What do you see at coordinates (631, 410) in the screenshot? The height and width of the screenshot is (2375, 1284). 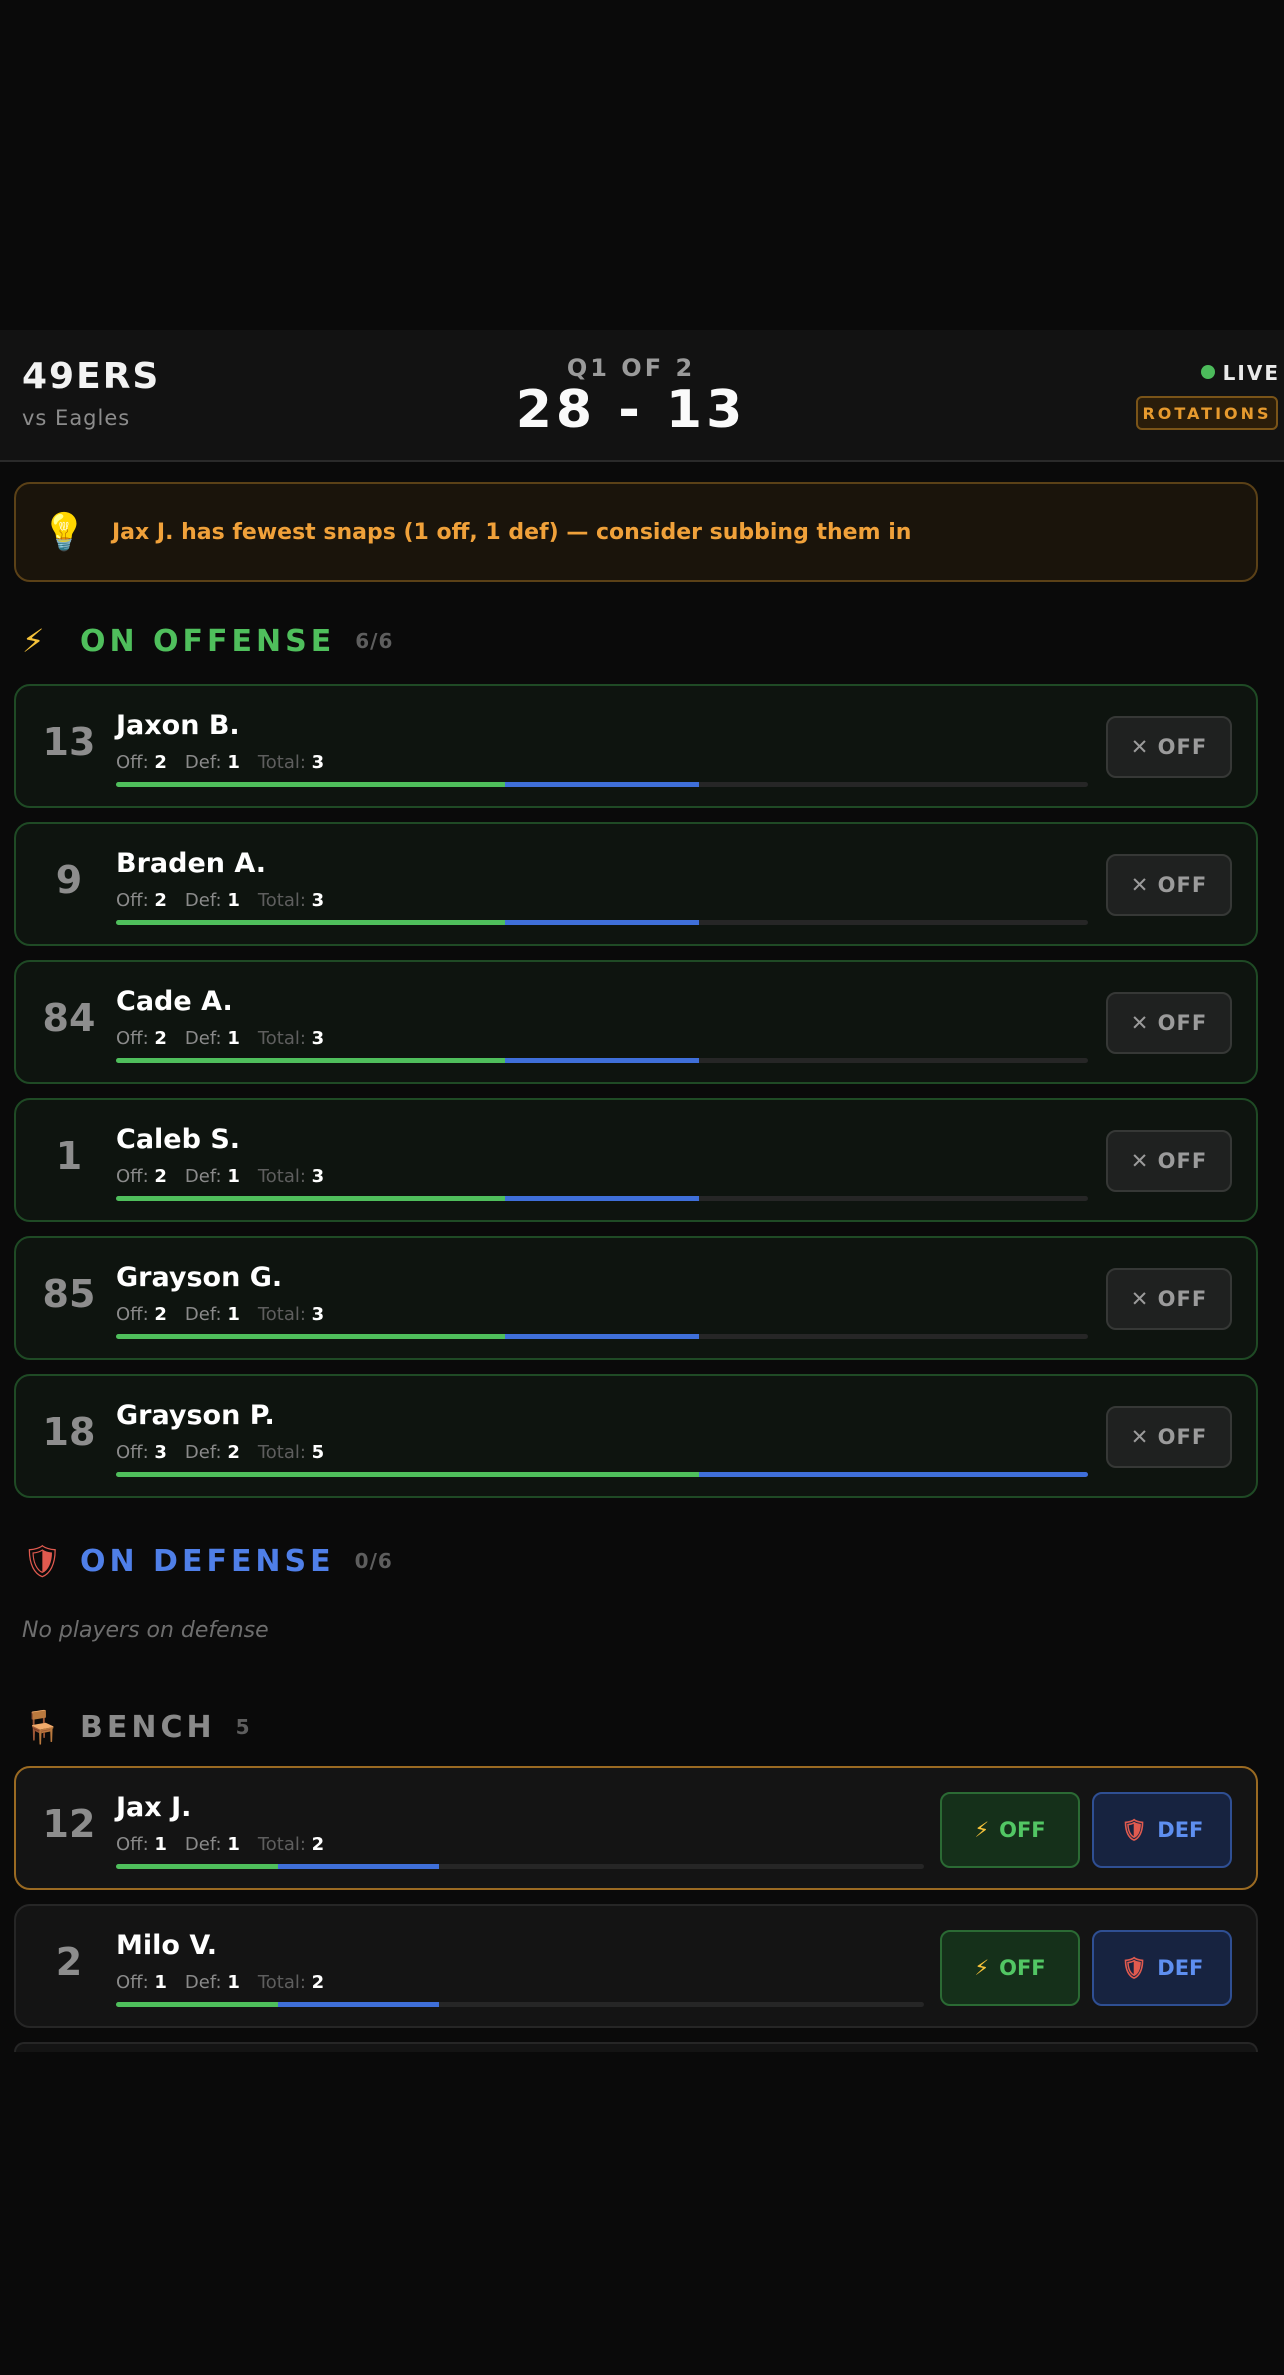 I see `score: 28 - 13` at bounding box center [631, 410].